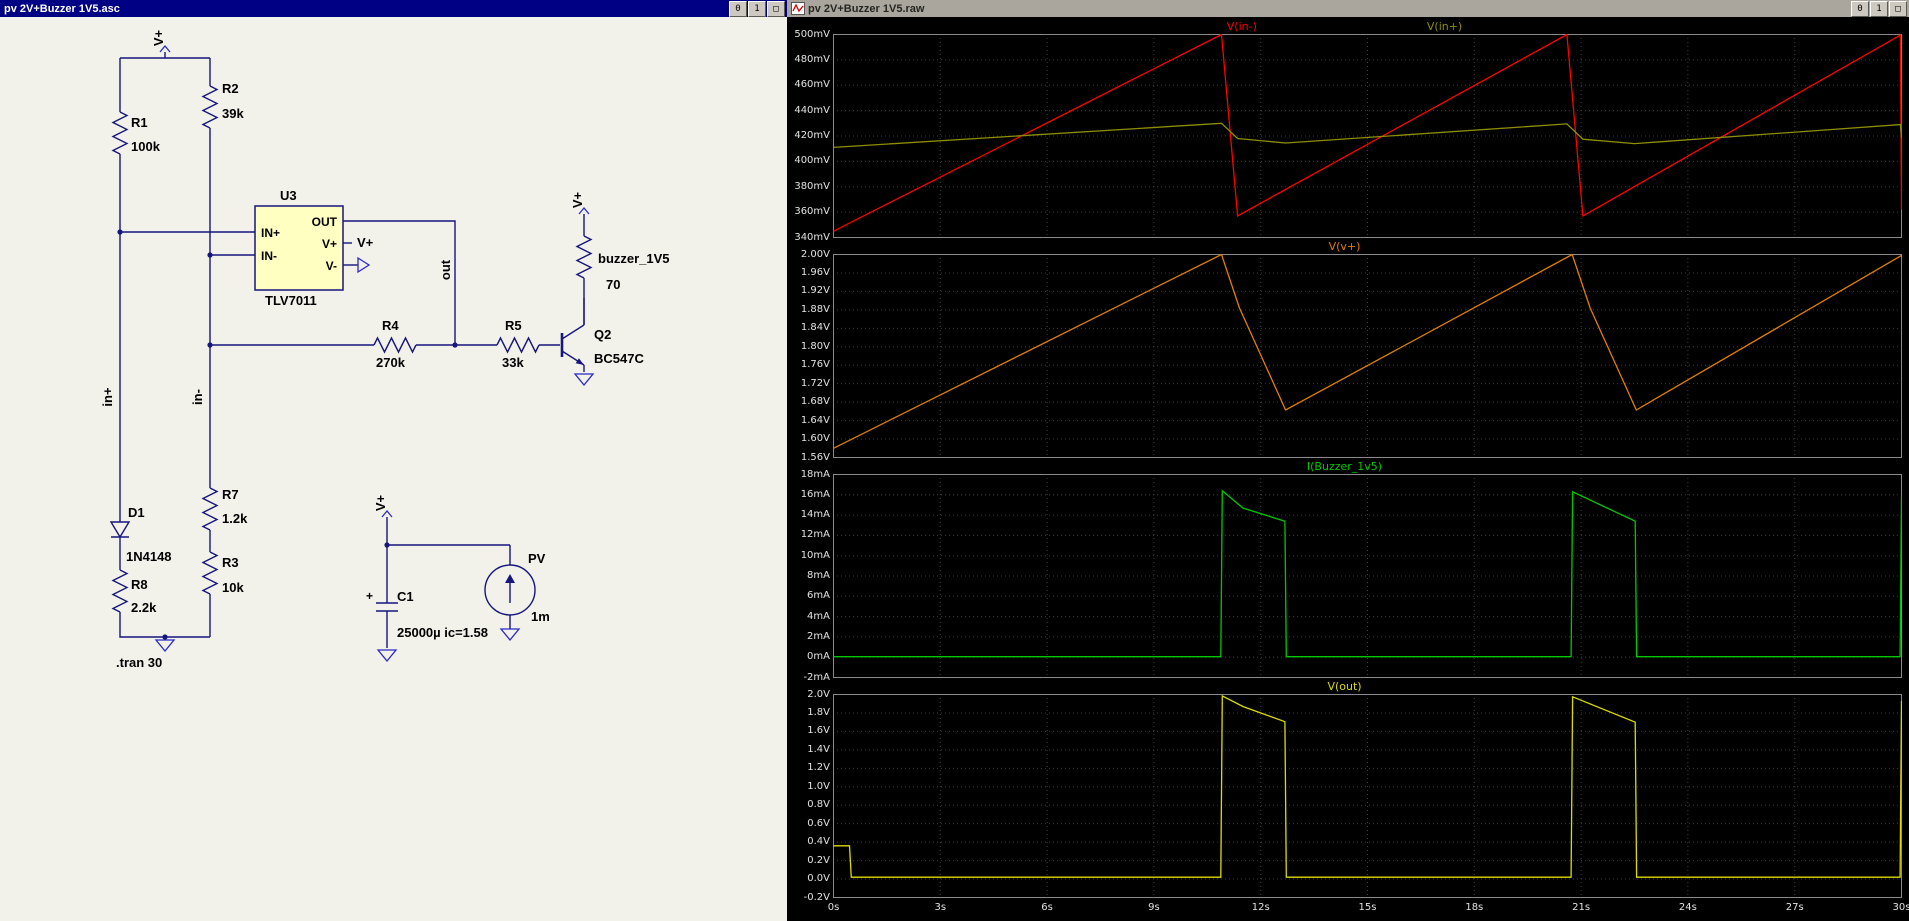 The image size is (1909, 921). I want to click on vminus-flag-u3, so click(364, 265).